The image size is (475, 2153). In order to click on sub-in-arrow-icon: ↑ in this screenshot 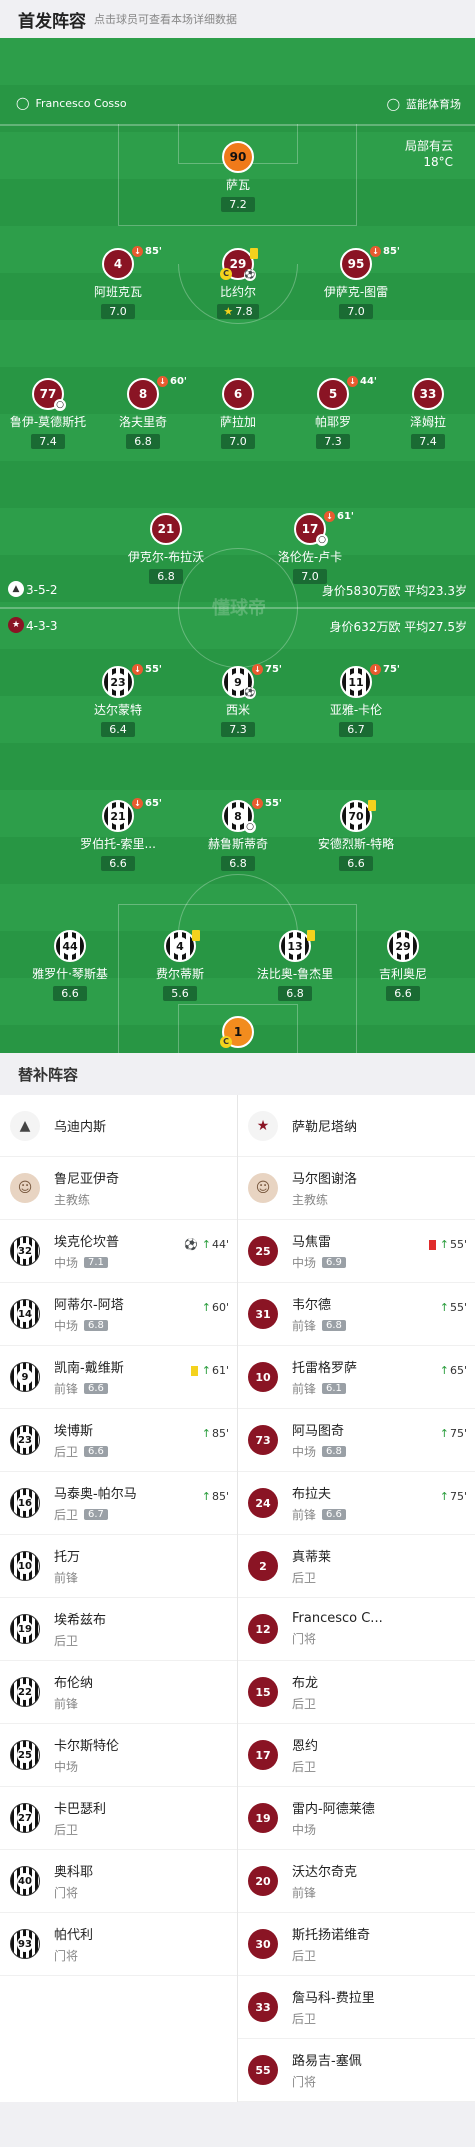, I will do `click(444, 1496)`.